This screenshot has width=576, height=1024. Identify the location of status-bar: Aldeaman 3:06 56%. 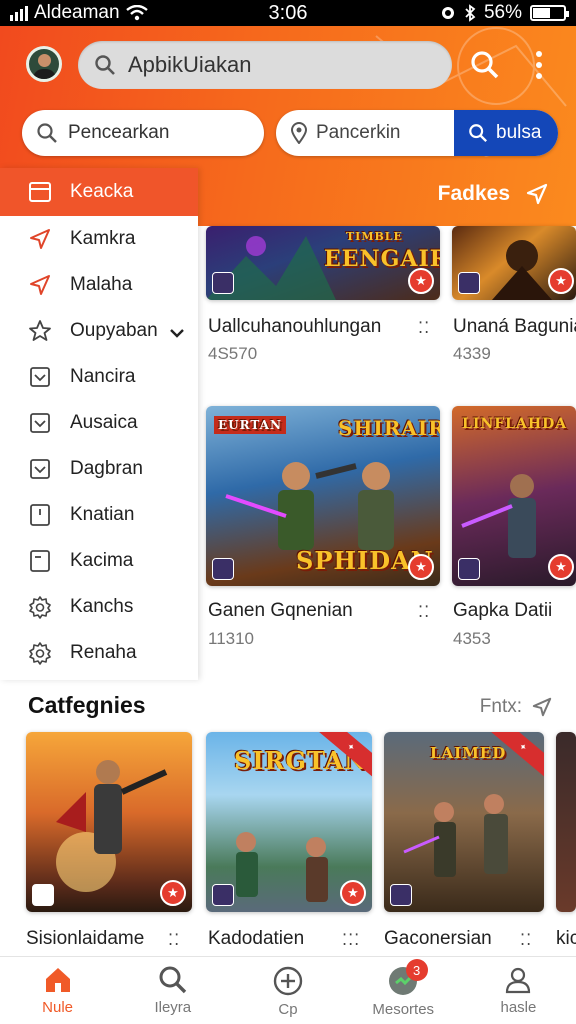
(288, 13).